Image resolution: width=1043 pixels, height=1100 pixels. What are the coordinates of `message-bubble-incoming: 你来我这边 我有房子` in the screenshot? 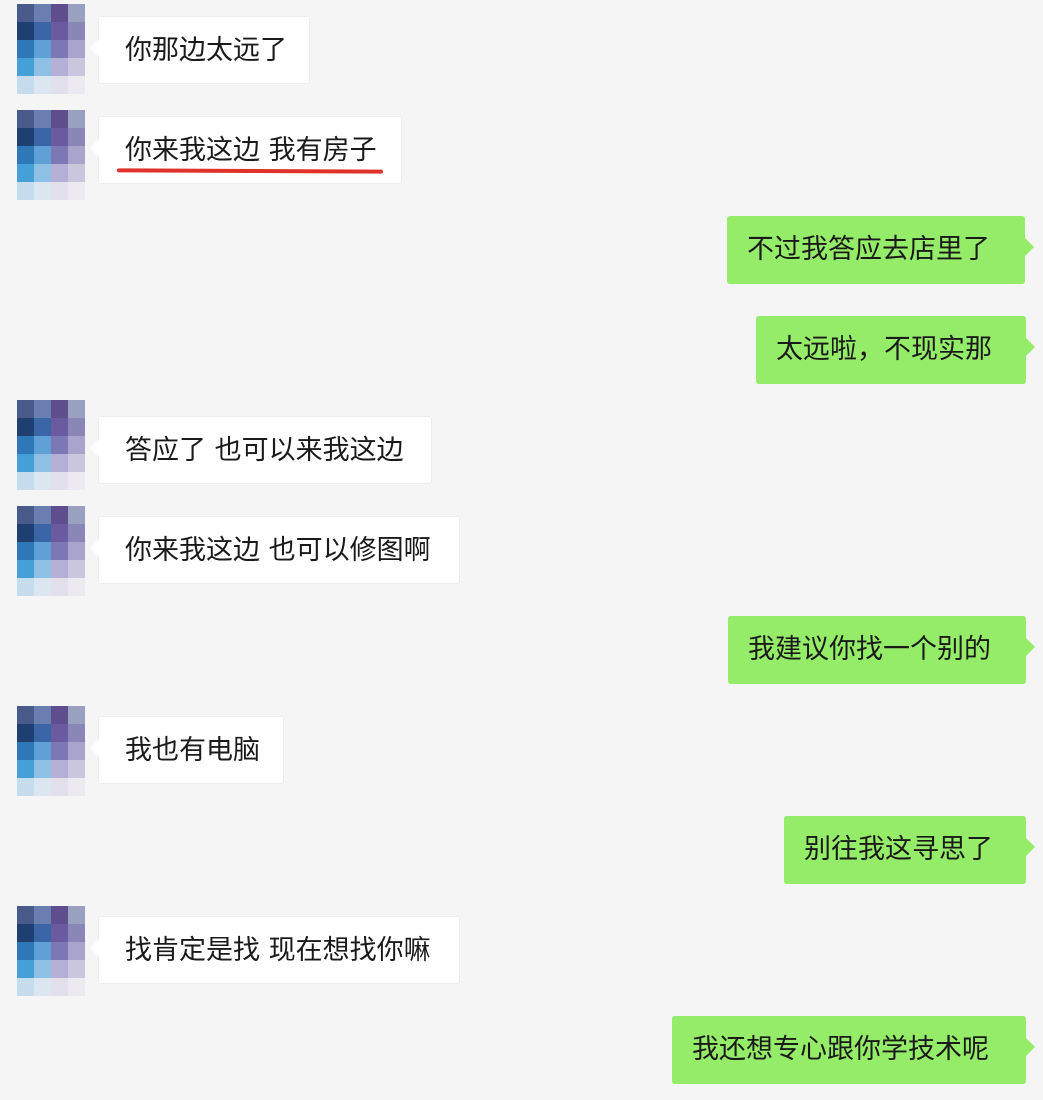 It's located at (246, 150).